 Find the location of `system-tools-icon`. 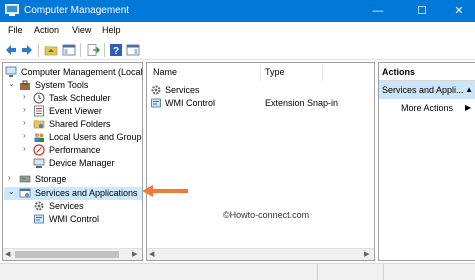

system-tools-icon is located at coordinates (25, 85).